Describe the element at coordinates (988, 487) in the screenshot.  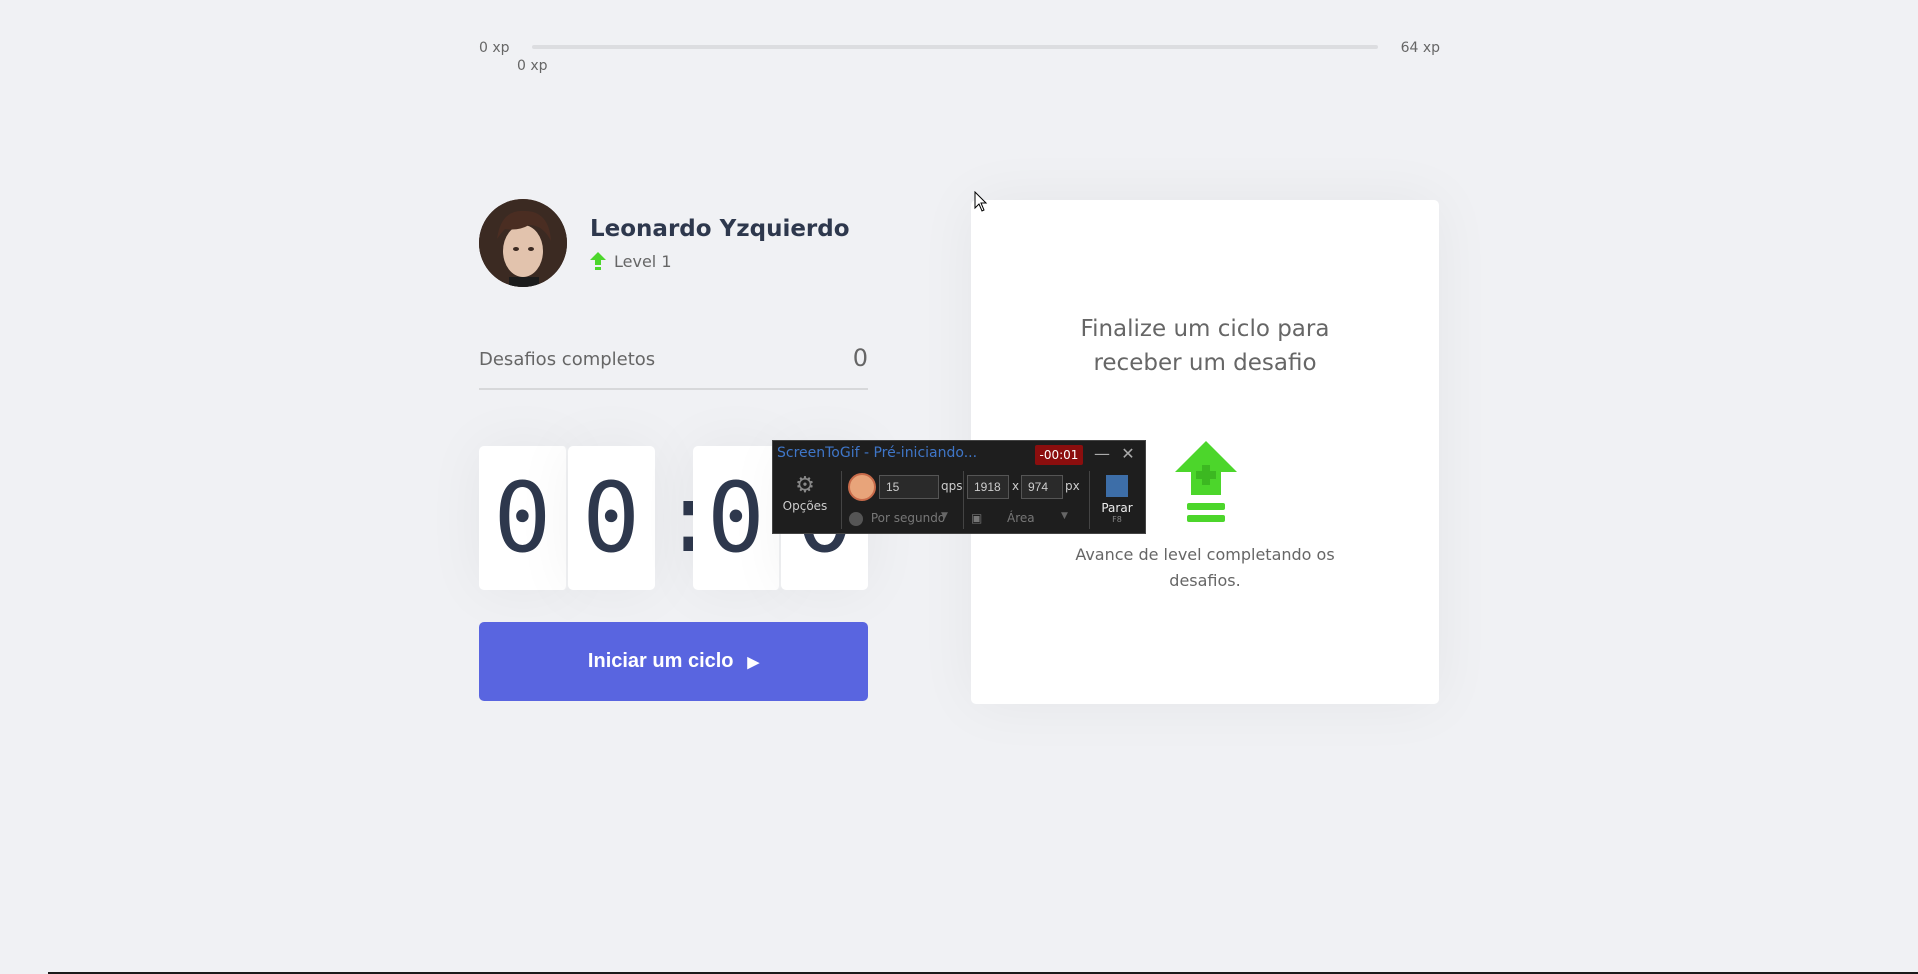
I see `width-input` at that location.